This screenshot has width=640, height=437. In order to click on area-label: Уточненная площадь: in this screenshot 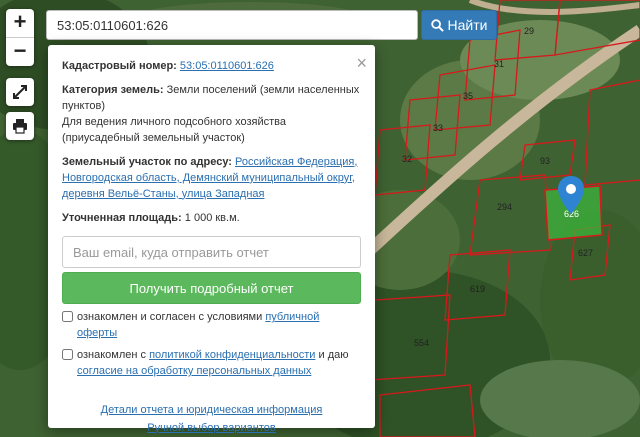, I will do `click(122, 217)`.